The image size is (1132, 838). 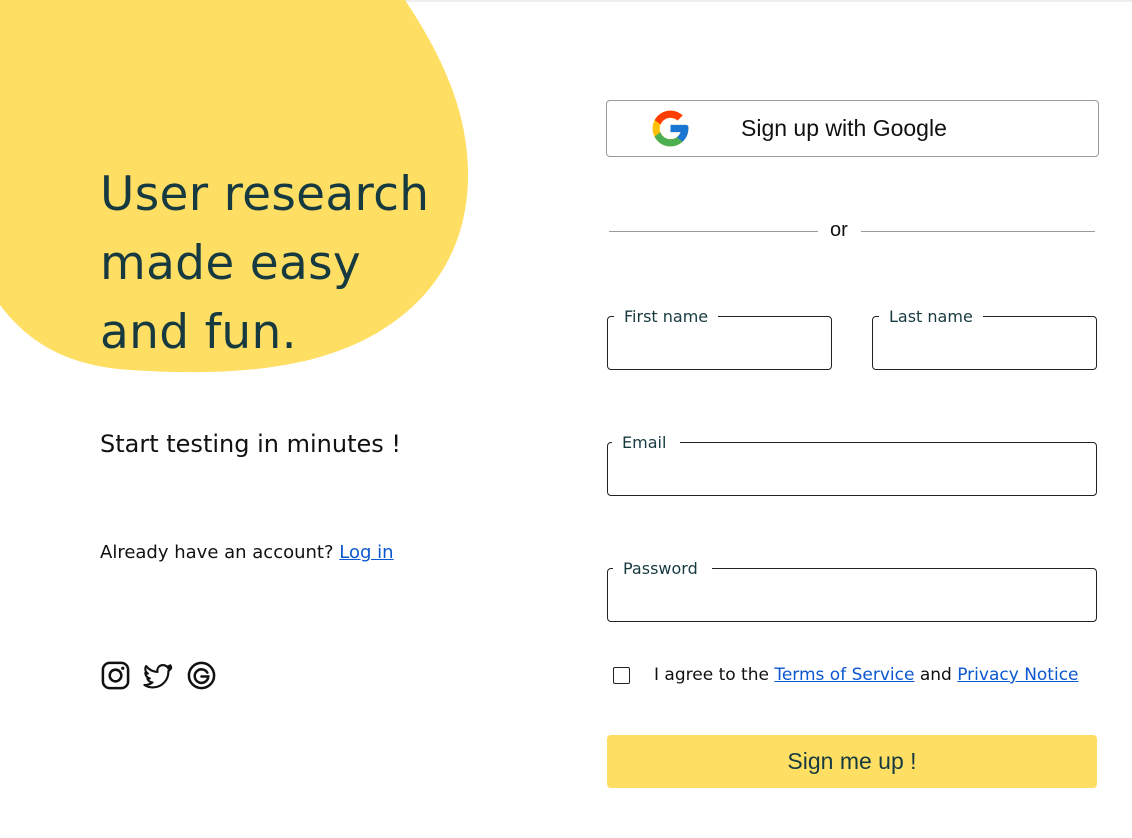 I want to click on login-prompt-text: Already have an account?, so click(x=217, y=552).